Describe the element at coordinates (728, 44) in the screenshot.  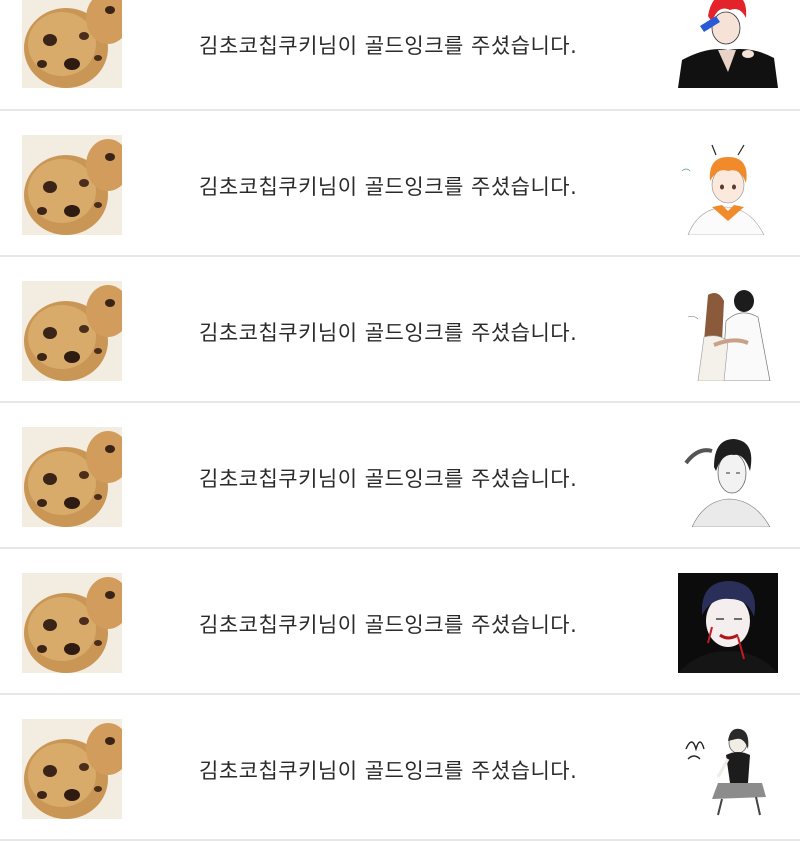
I see `red-hair-man-artwork-icon` at that location.